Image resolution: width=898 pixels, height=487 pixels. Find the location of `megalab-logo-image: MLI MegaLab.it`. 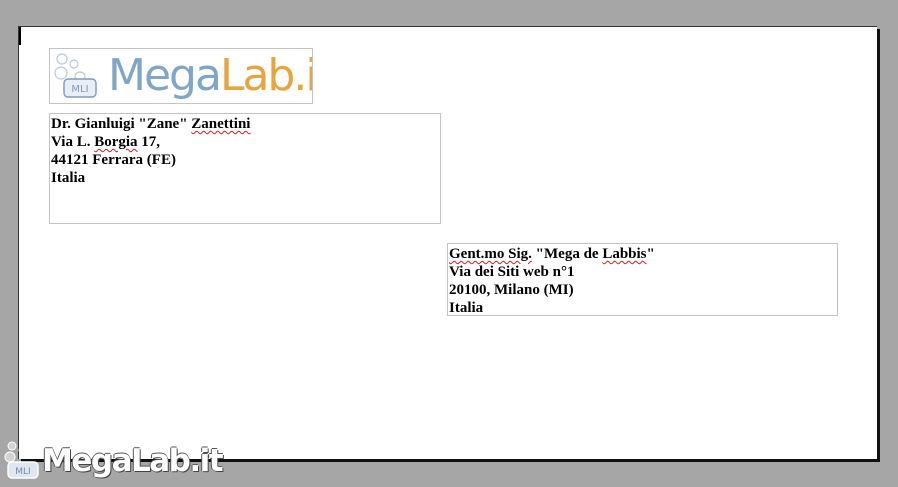

megalab-logo-image: MLI MegaLab.it is located at coordinates (181, 76).